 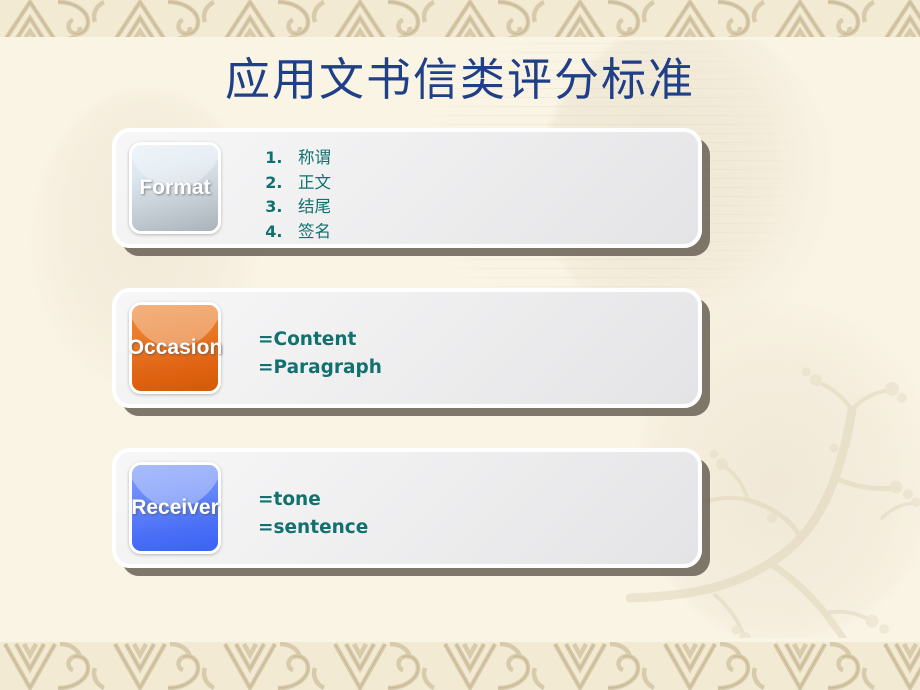 I want to click on list-item: 称谓, so click(x=487, y=158).